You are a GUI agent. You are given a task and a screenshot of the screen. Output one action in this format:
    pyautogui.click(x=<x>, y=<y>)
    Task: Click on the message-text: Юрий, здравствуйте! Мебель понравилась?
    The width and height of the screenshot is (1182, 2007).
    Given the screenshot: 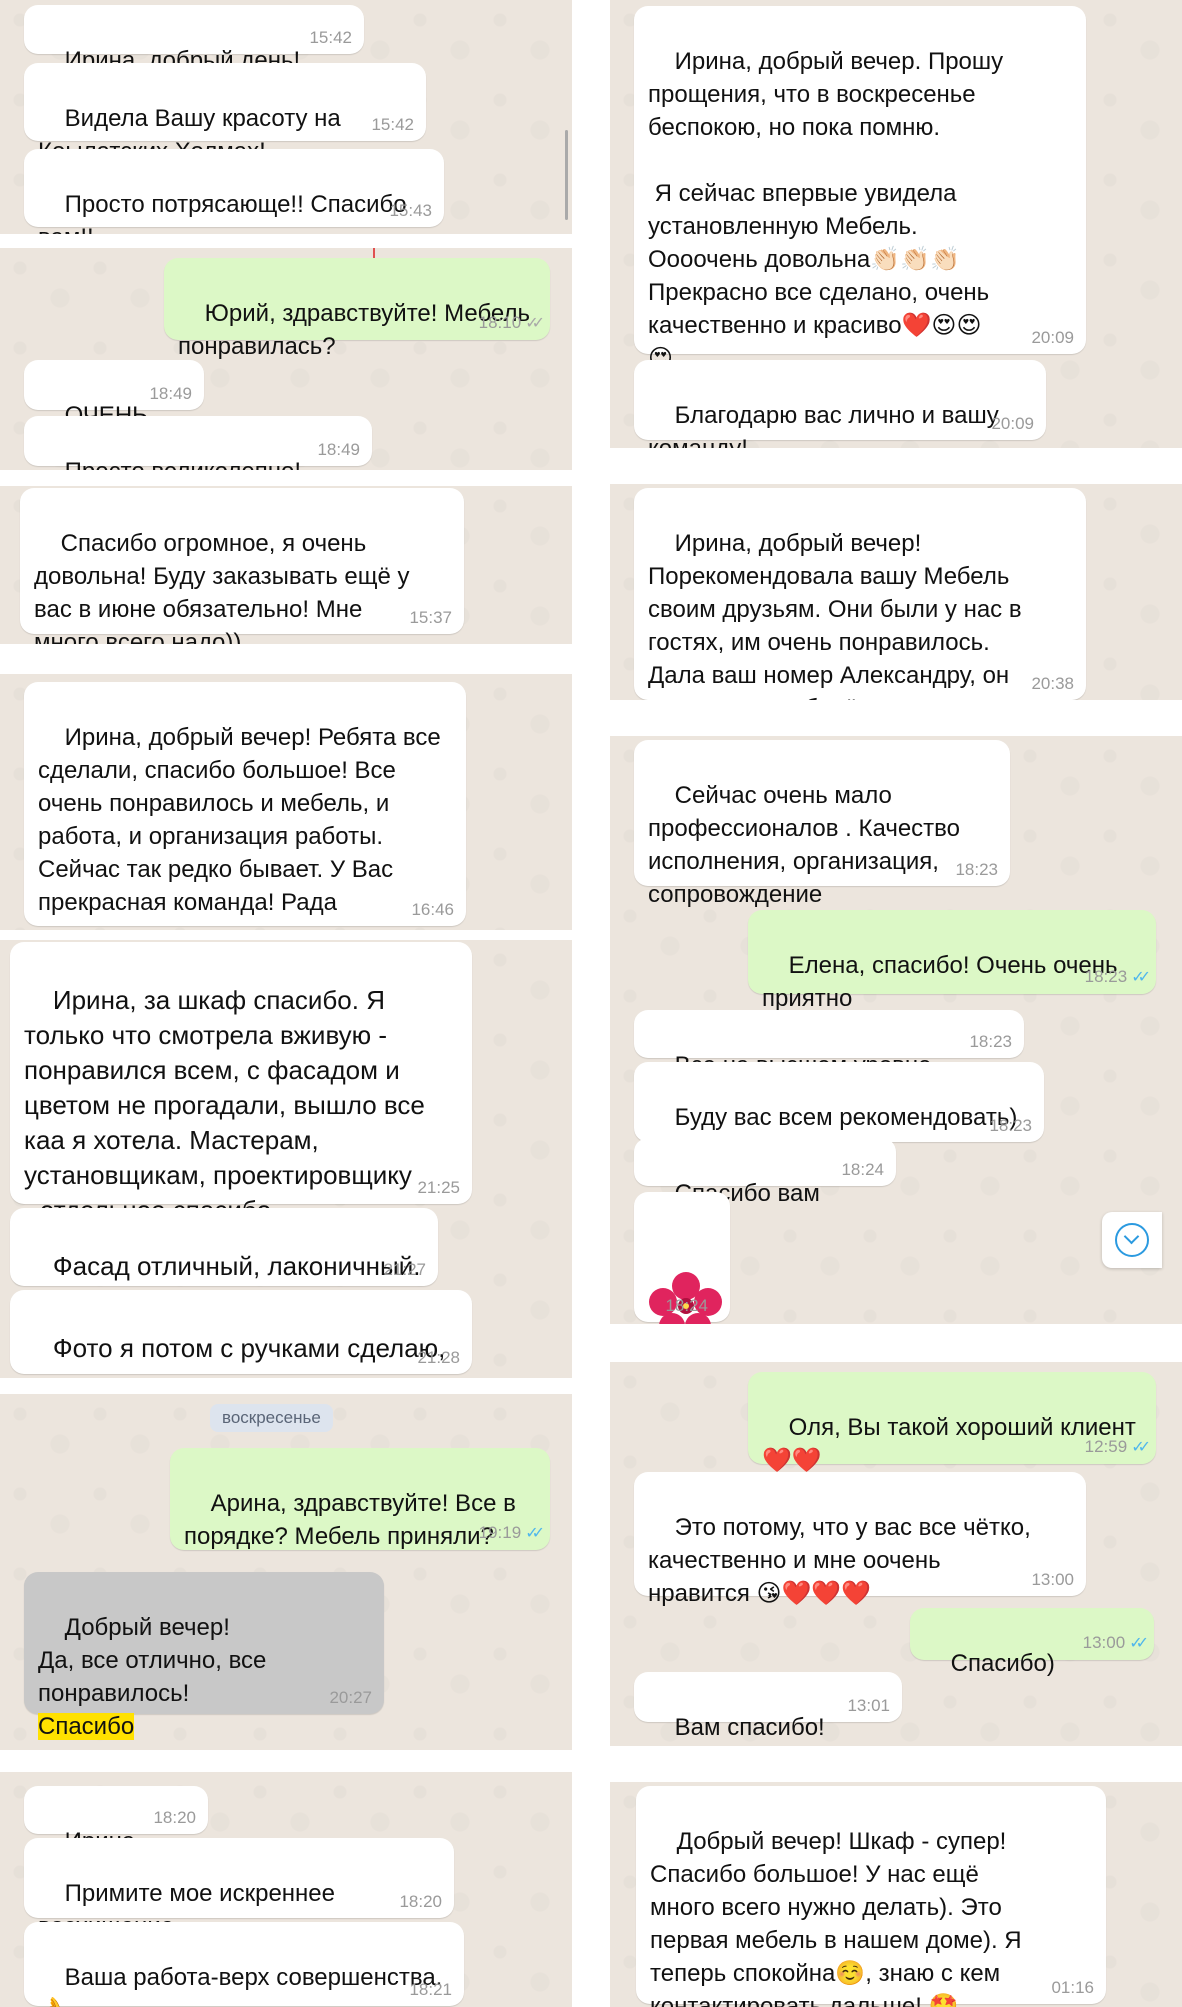 What is the action you would take?
    pyautogui.click(x=354, y=330)
    